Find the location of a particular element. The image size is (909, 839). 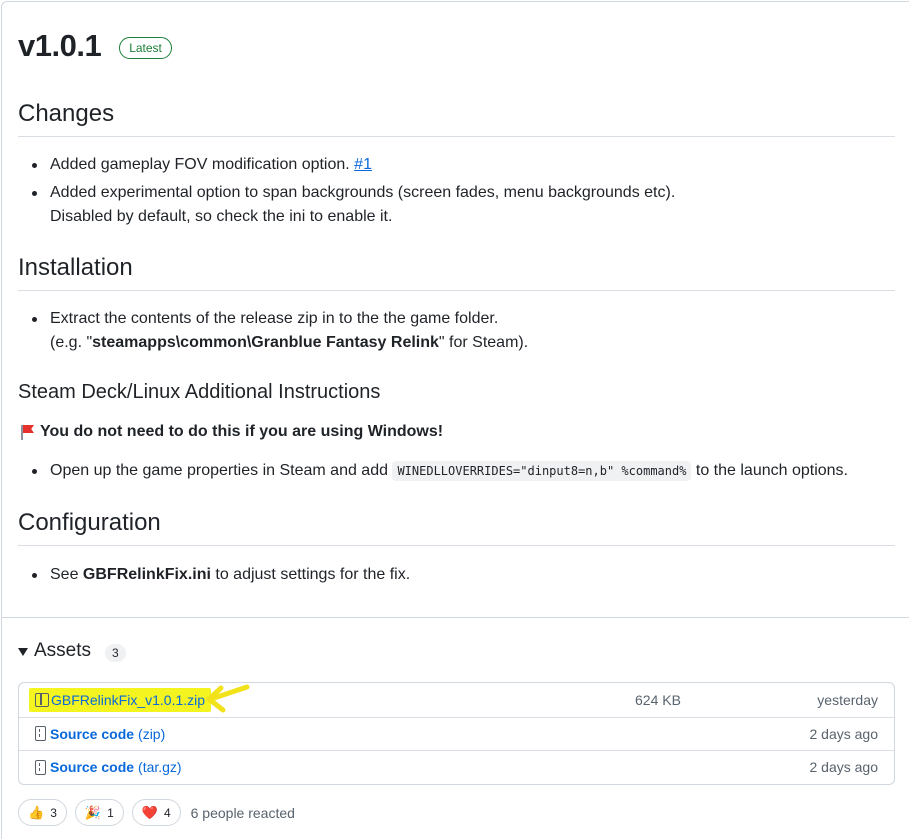

asset-row-source-zip: Source code (zip) 2 days ago is located at coordinates (456, 733).